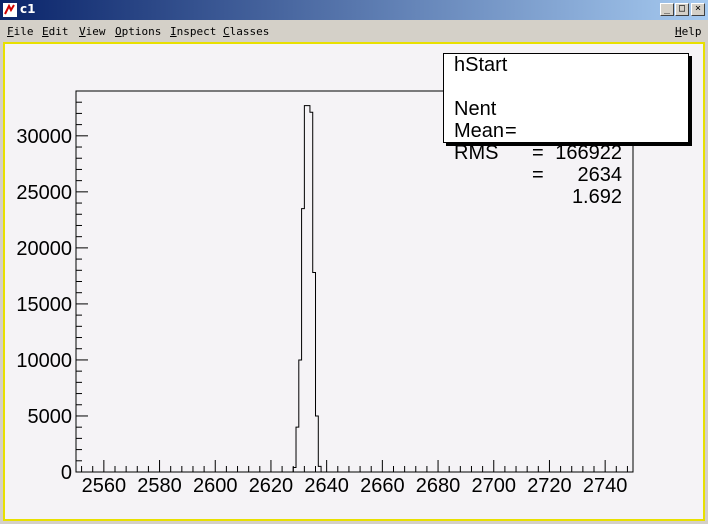  What do you see at coordinates (538, 175) in the screenshot?
I see `stats-rms-equals: =` at bounding box center [538, 175].